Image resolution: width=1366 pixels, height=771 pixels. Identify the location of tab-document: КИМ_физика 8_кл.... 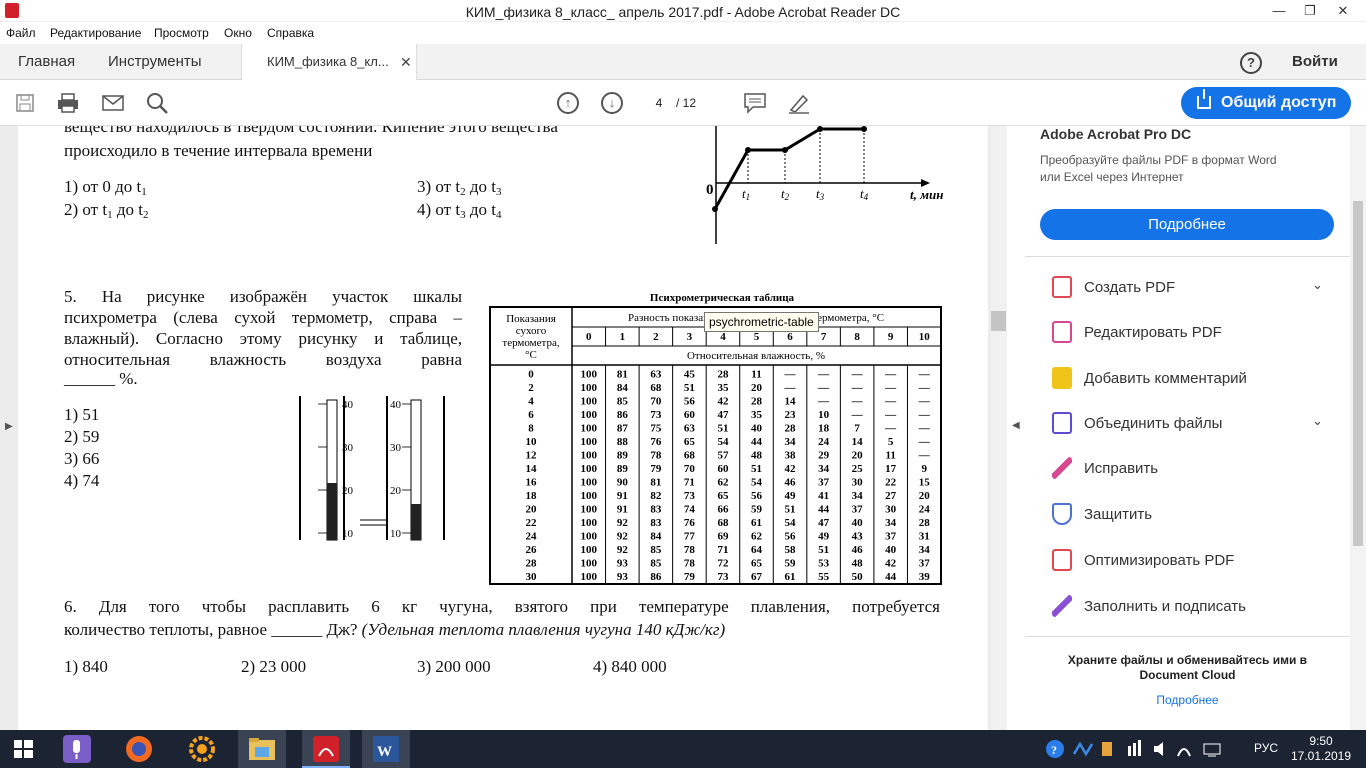
(329, 62).